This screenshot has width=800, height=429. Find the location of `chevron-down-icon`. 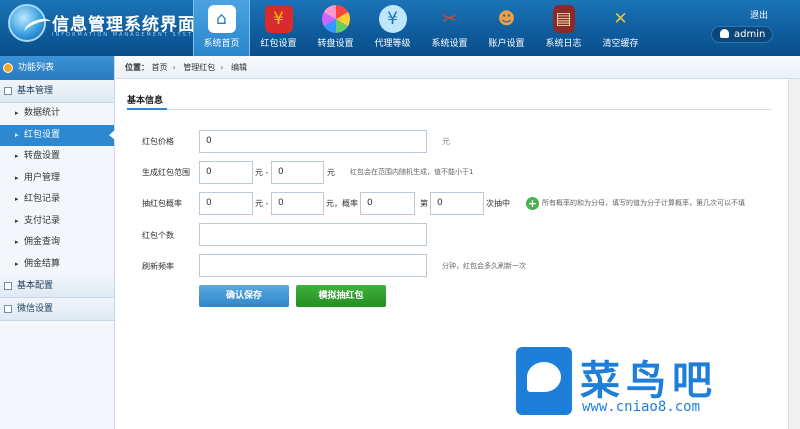

chevron-down-icon is located at coordinates (8, 68).